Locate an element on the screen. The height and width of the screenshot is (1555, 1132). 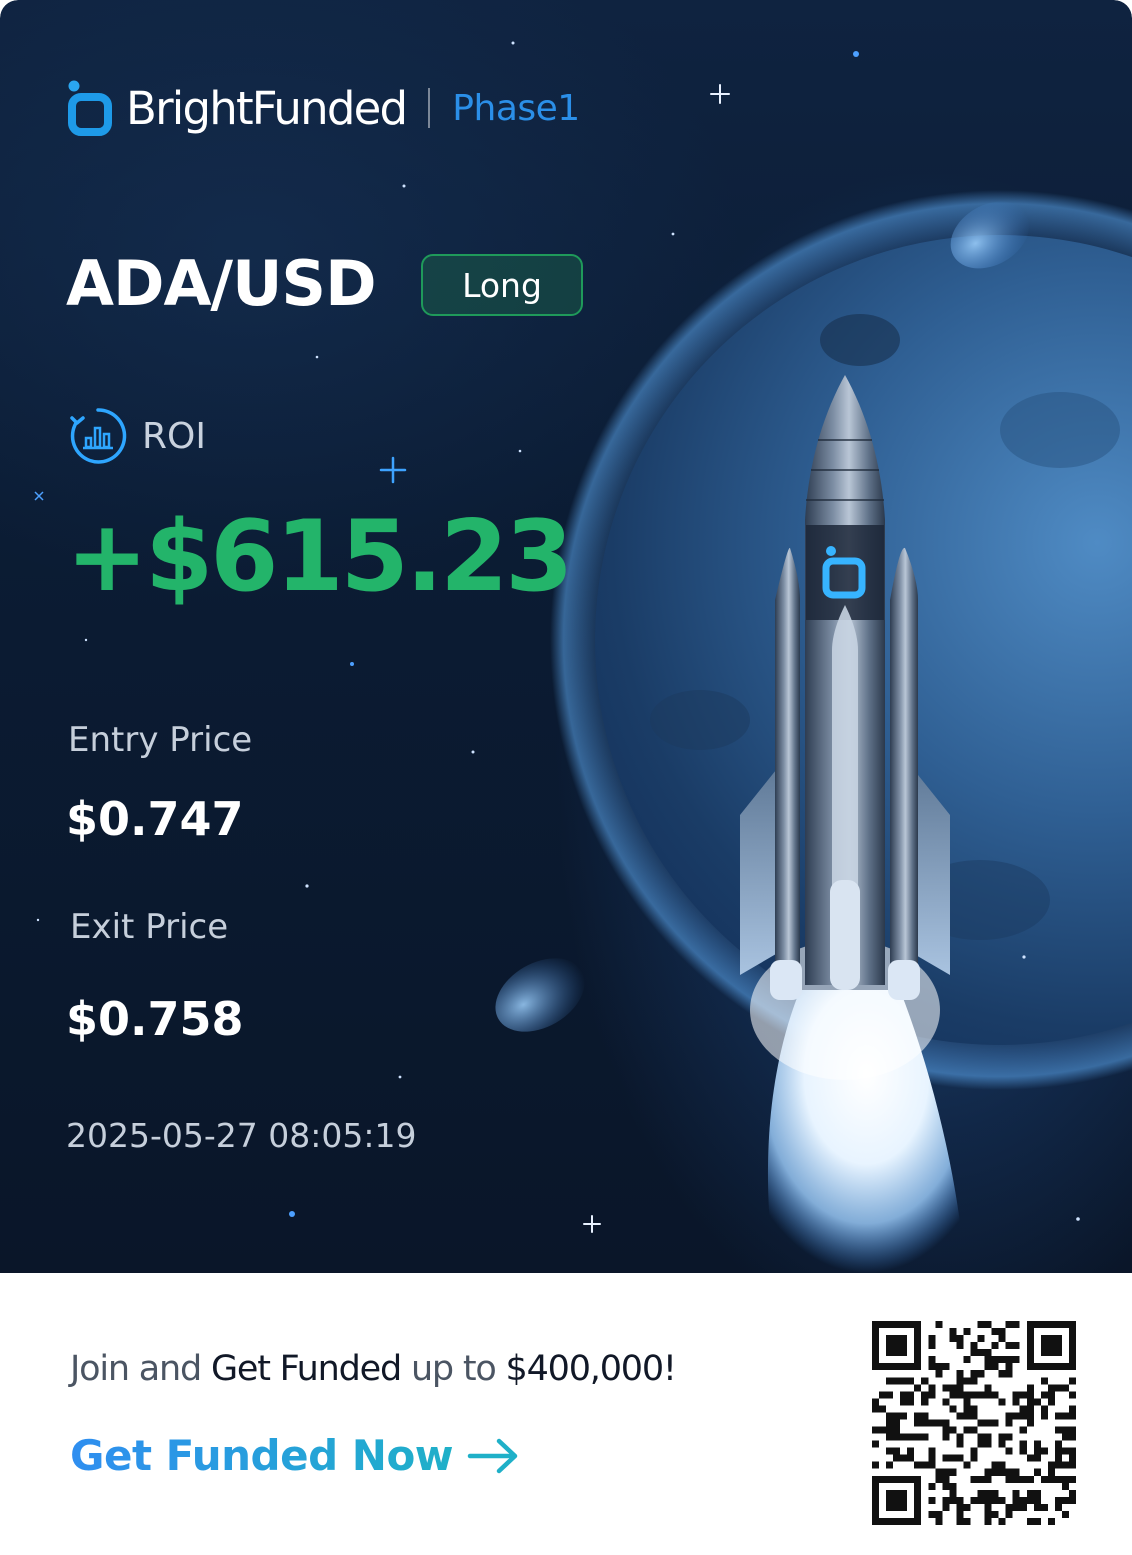
profit-value: +$615.23 is located at coordinates (319, 557).